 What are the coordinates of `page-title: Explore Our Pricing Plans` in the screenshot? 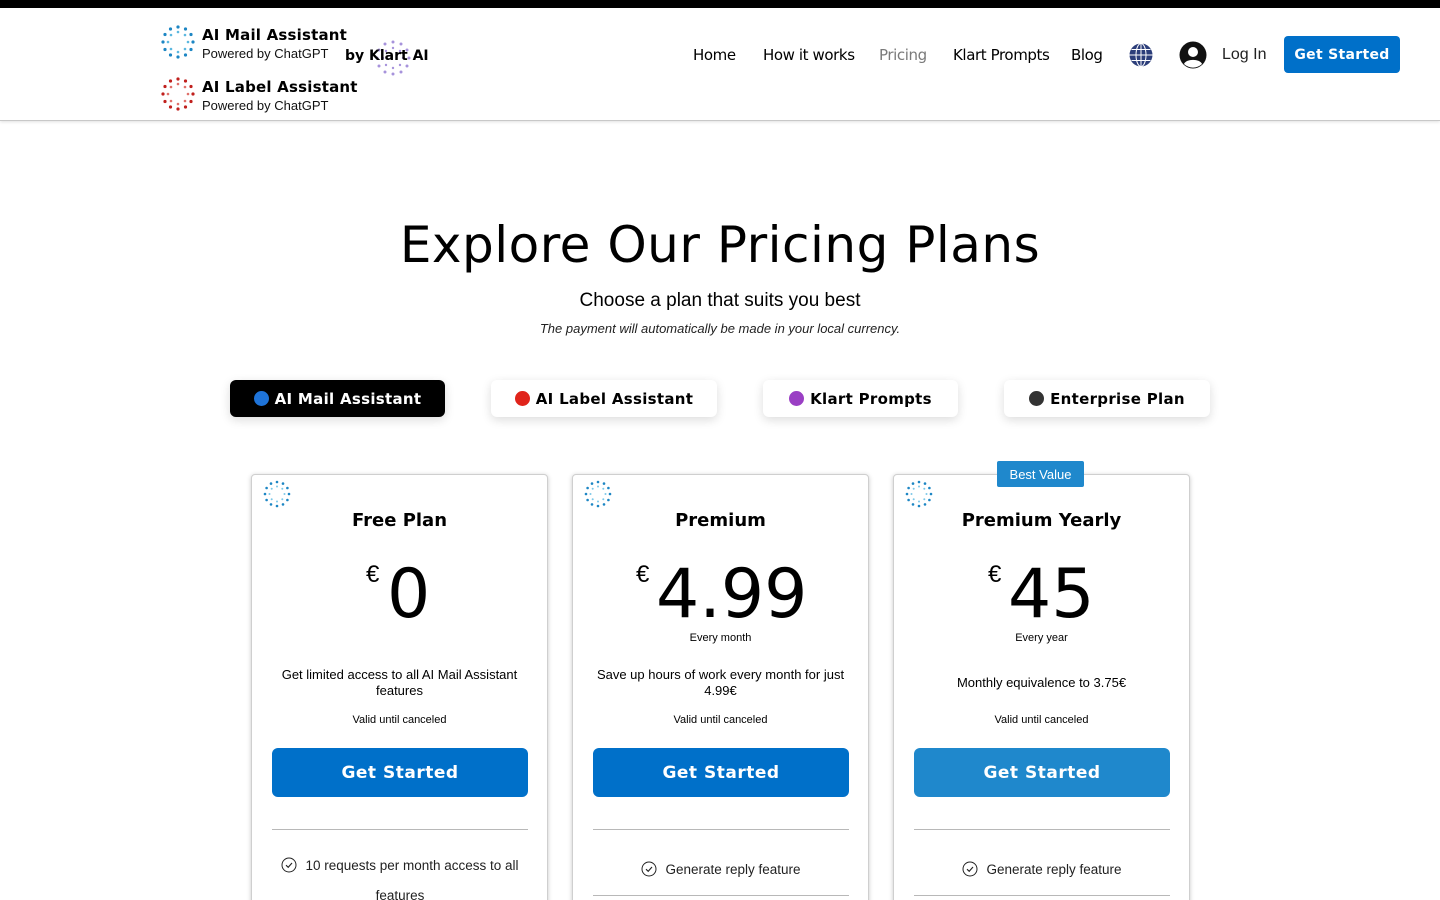 It's located at (720, 245).